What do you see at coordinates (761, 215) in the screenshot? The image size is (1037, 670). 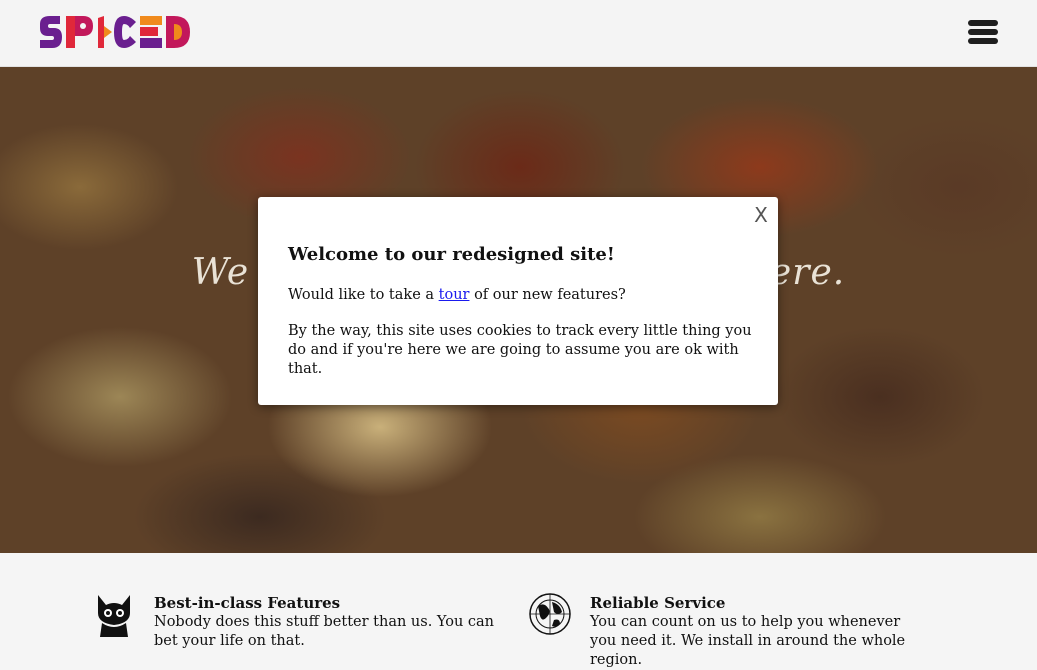 I see `close-icon: X` at bounding box center [761, 215].